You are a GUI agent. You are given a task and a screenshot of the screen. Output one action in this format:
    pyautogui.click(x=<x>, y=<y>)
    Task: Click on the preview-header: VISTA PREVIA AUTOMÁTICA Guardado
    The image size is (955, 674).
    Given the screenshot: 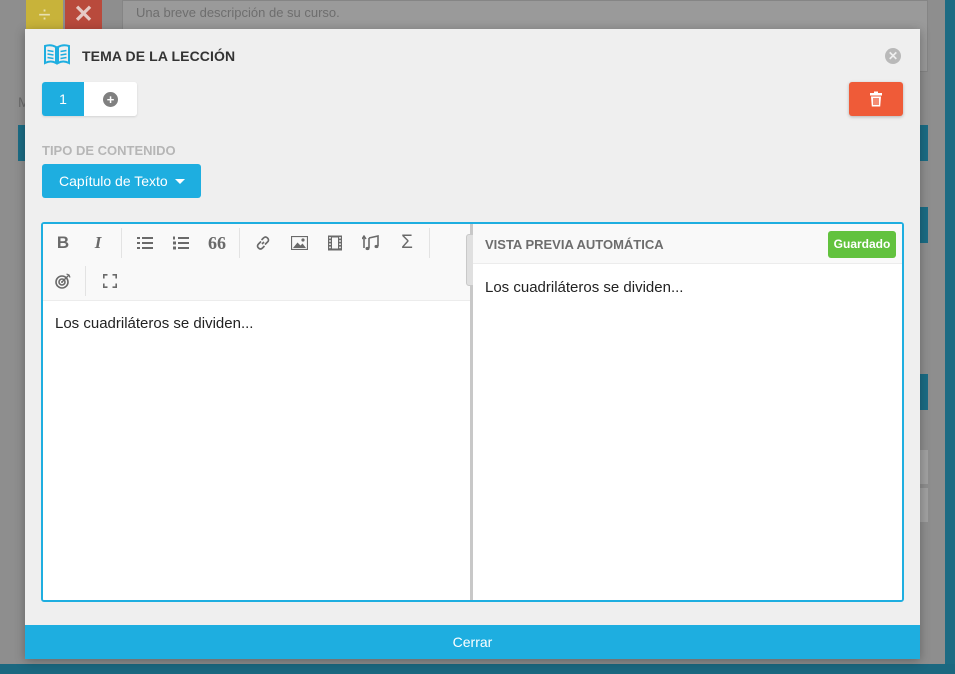 What is the action you would take?
    pyautogui.click(x=687, y=244)
    